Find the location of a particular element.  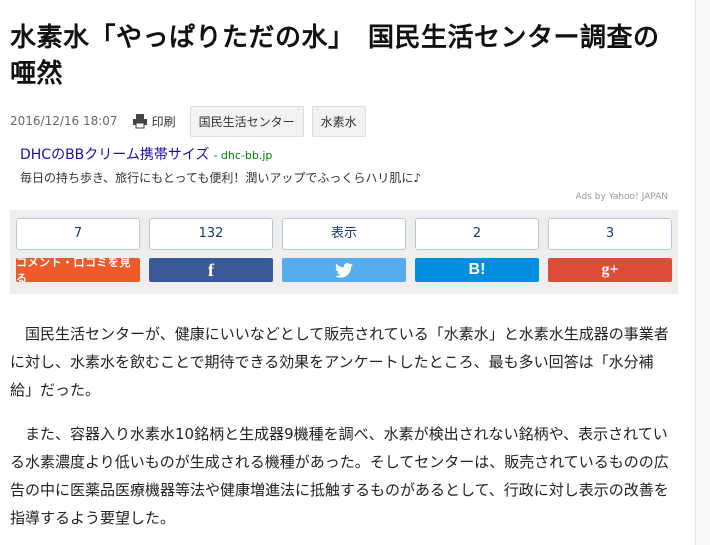

twitter-button is located at coordinates (344, 270).